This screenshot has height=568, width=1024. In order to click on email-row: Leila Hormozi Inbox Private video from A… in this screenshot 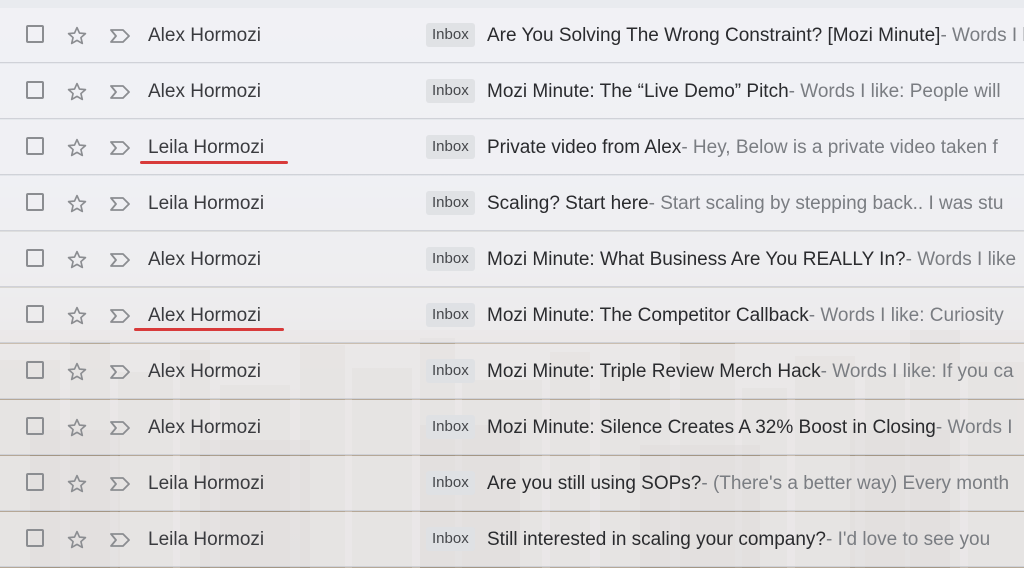, I will do `click(512, 147)`.